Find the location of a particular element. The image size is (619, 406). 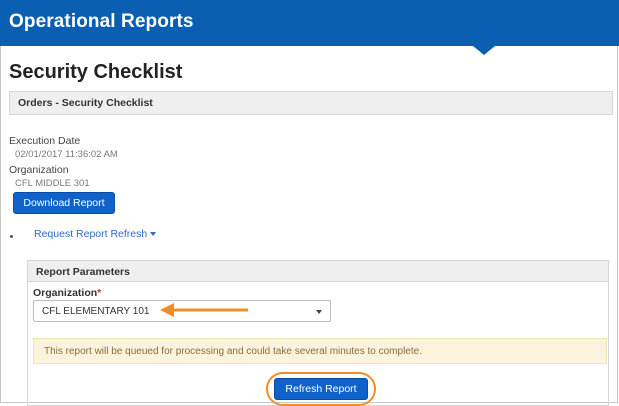

chevron-down-icon is located at coordinates (319, 312).